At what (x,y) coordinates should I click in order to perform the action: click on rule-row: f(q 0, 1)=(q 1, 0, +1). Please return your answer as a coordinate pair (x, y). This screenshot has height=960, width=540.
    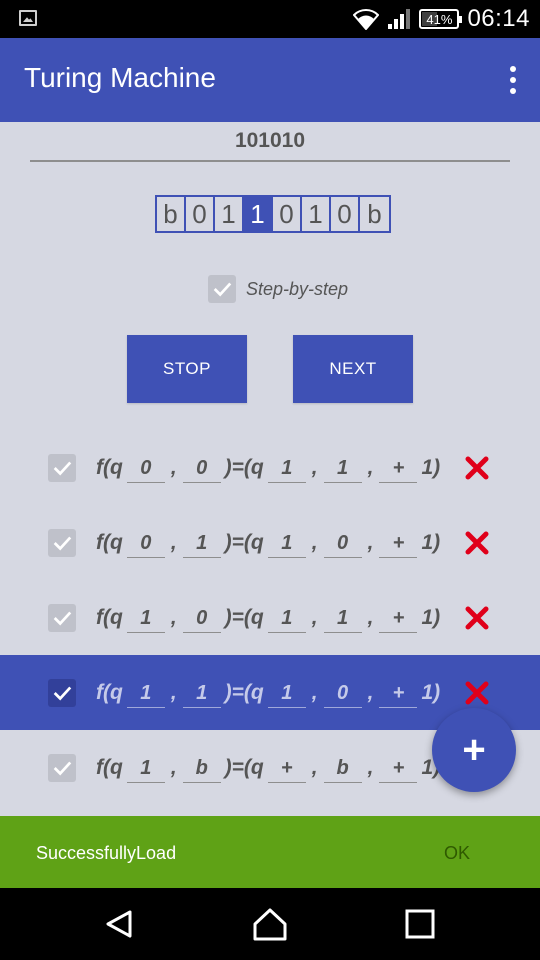
    Looking at the image, I should click on (270, 542).